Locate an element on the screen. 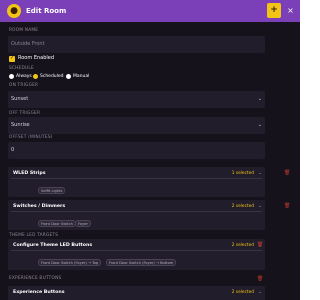 The height and width of the screenshot is (300, 320). radio-scheduled is located at coordinates (35, 76).